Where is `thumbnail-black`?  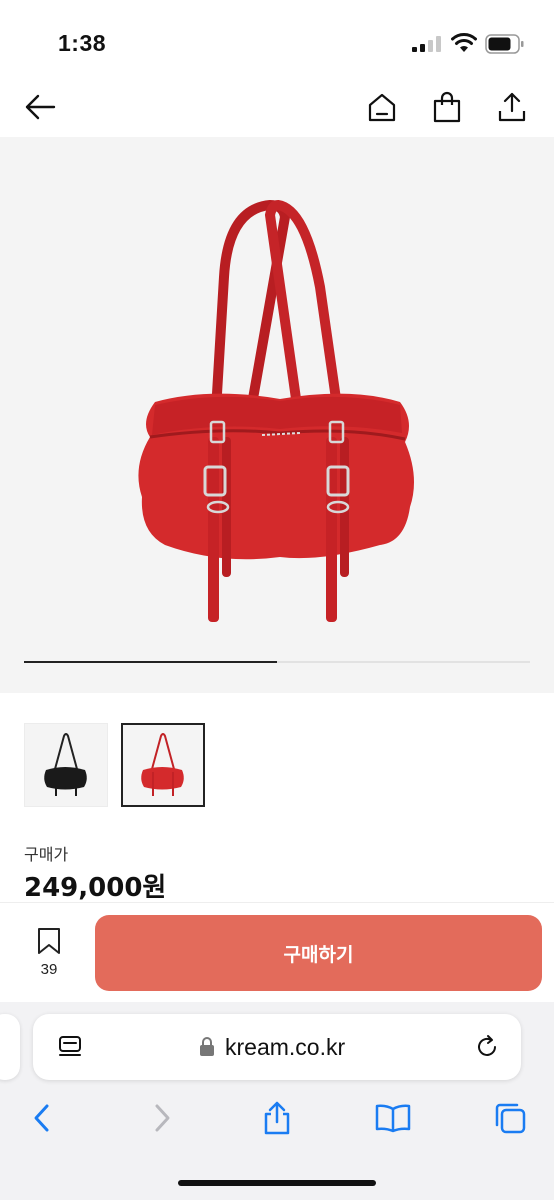
thumbnail-black is located at coordinates (66, 765).